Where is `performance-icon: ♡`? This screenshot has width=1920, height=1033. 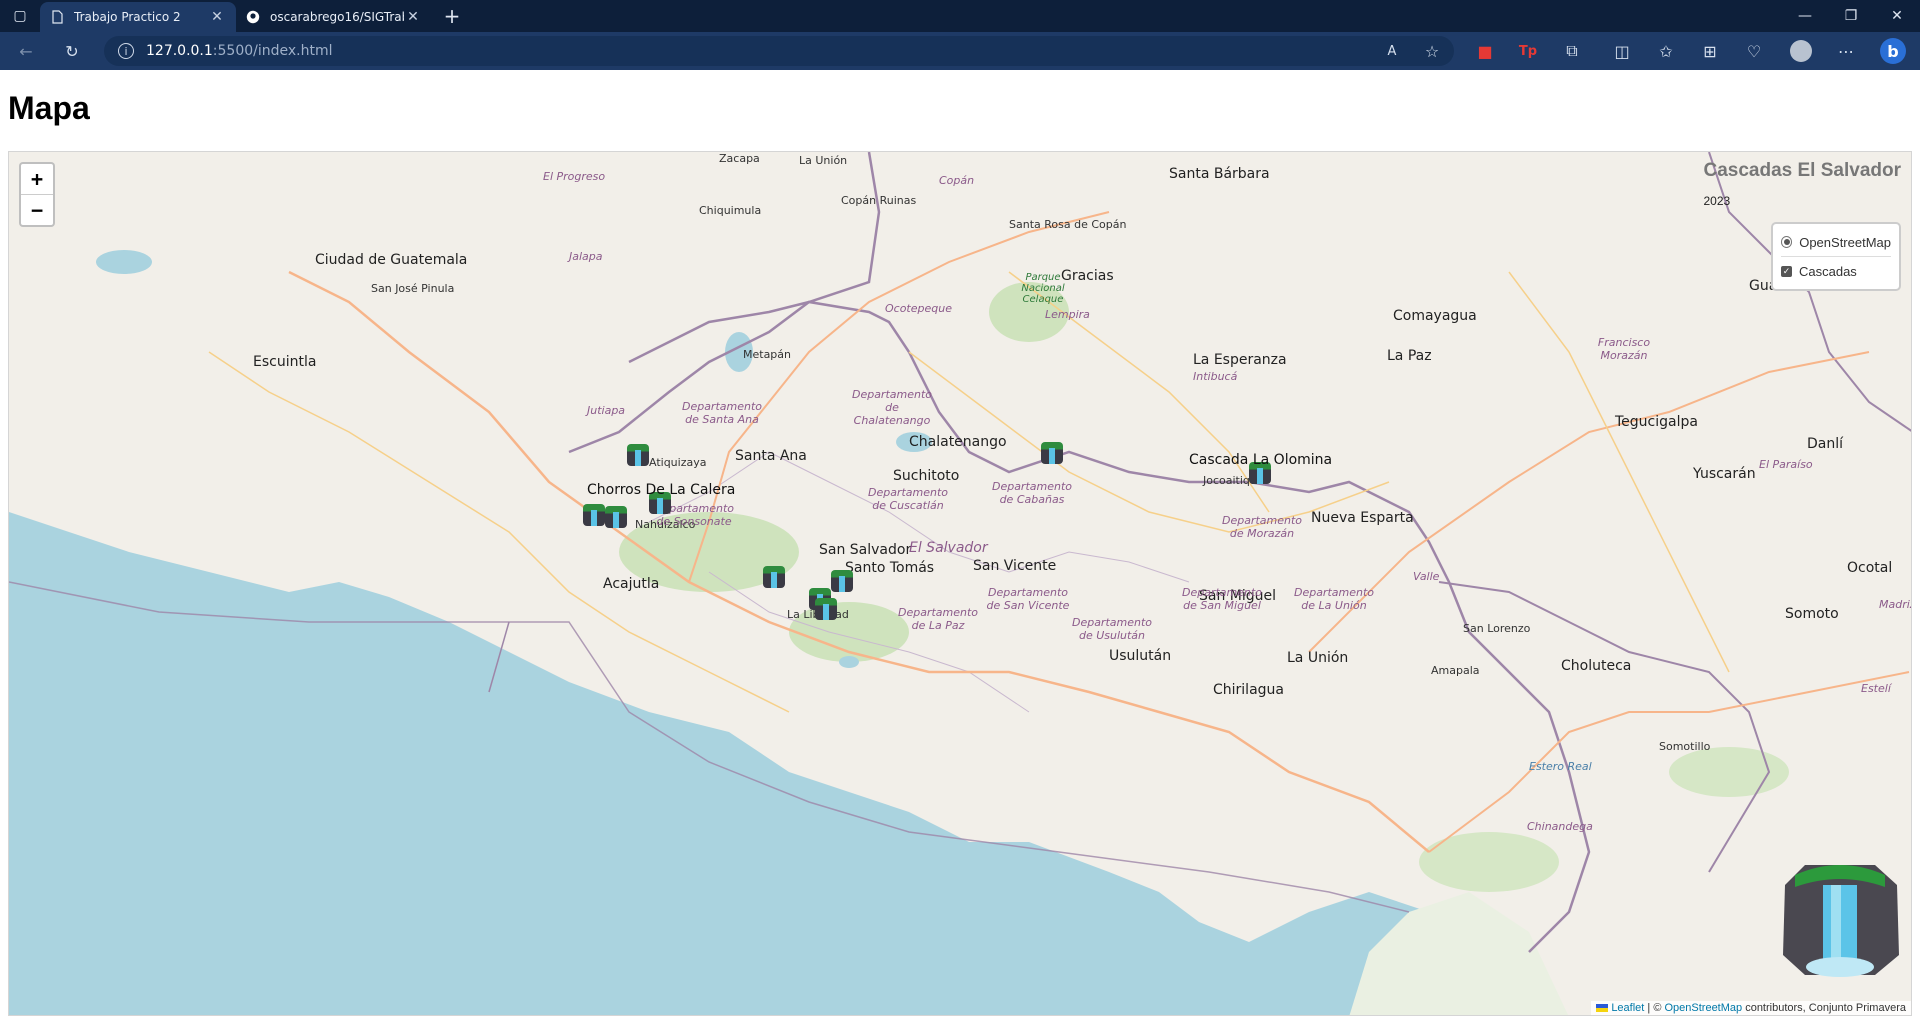
performance-icon: ♡ is located at coordinates (1754, 51).